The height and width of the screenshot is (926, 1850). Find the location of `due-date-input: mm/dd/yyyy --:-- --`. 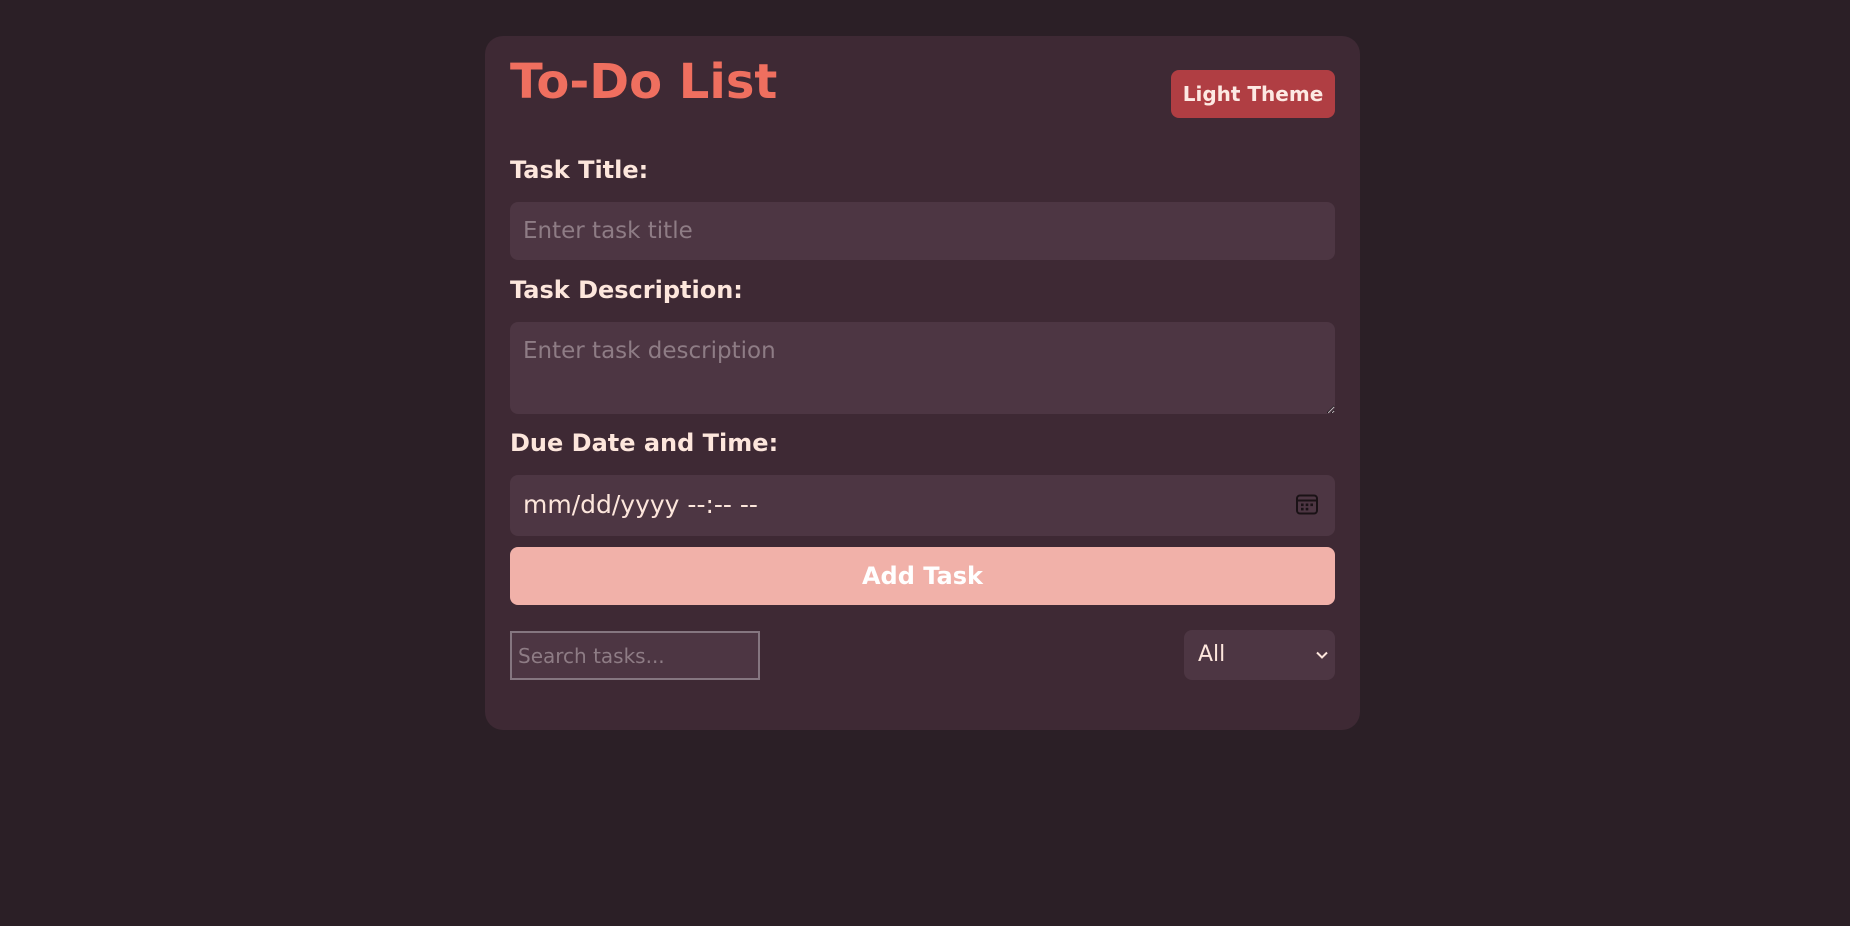

due-date-input: mm/dd/yyyy --:-- -- is located at coordinates (922, 505).